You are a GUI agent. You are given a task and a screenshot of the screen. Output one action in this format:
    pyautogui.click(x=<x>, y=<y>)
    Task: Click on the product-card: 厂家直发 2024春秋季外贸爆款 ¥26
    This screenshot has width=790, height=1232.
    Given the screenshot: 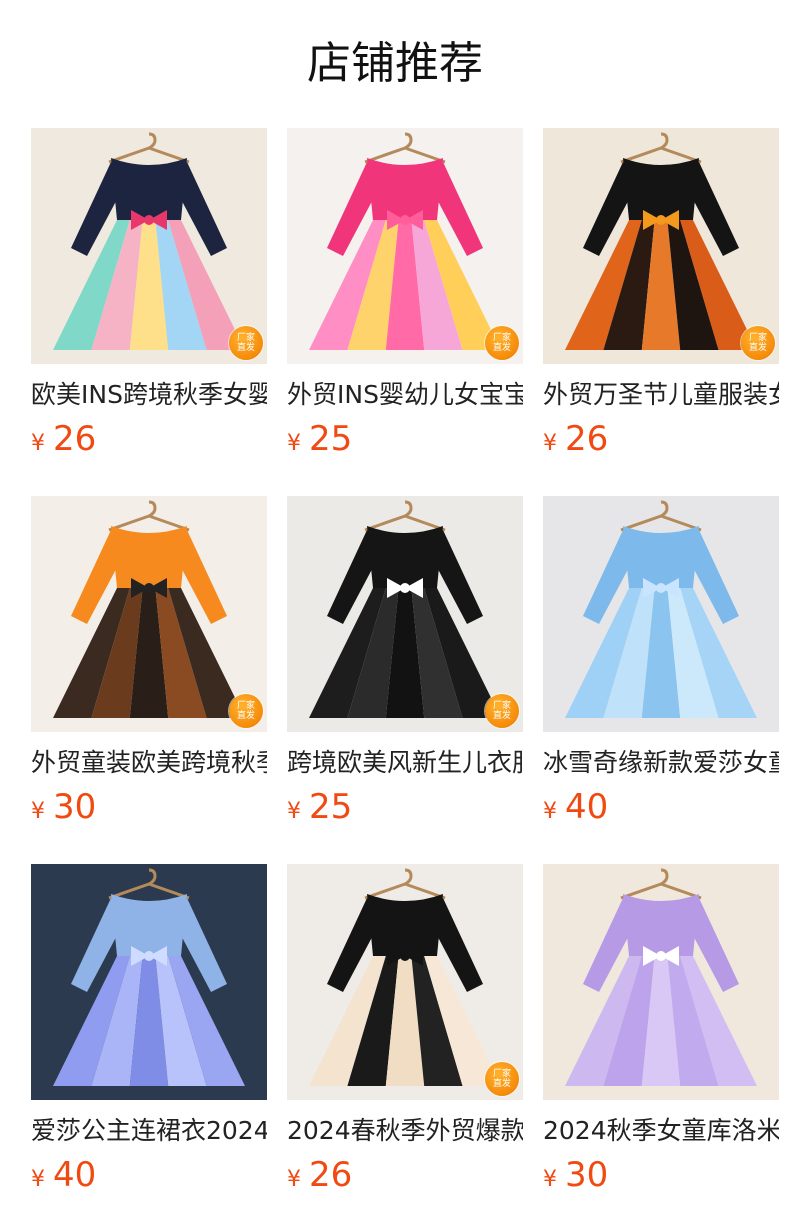 What is the action you would take?
    pyautogui.click(x=405, y=1048)
    